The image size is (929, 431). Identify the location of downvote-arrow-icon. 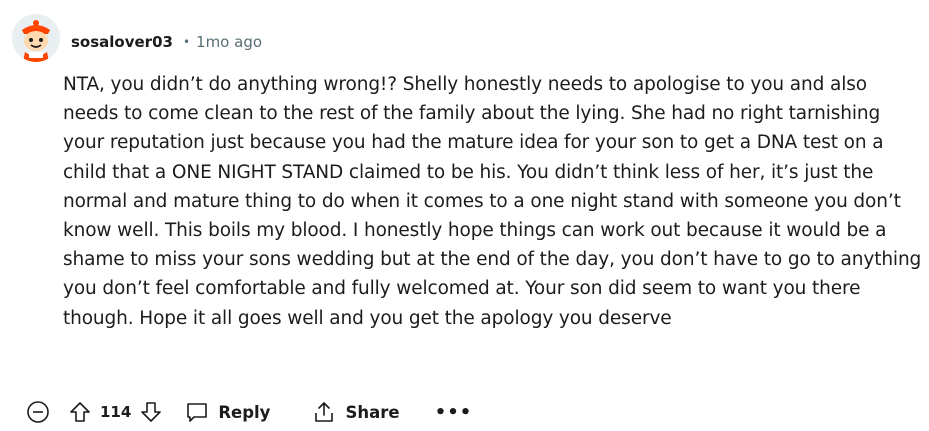
(151, 412).